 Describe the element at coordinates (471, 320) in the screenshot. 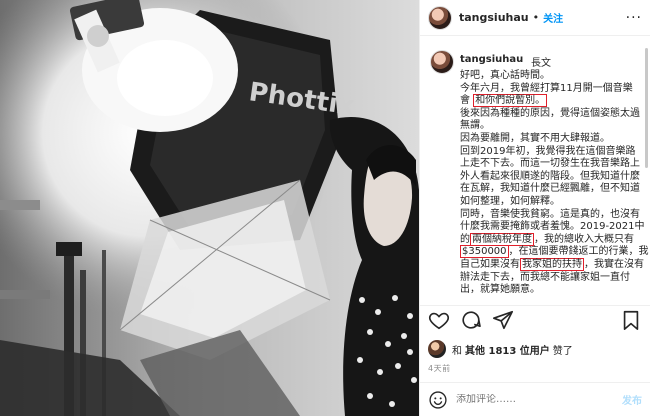

I see `comment-icon` at that location.